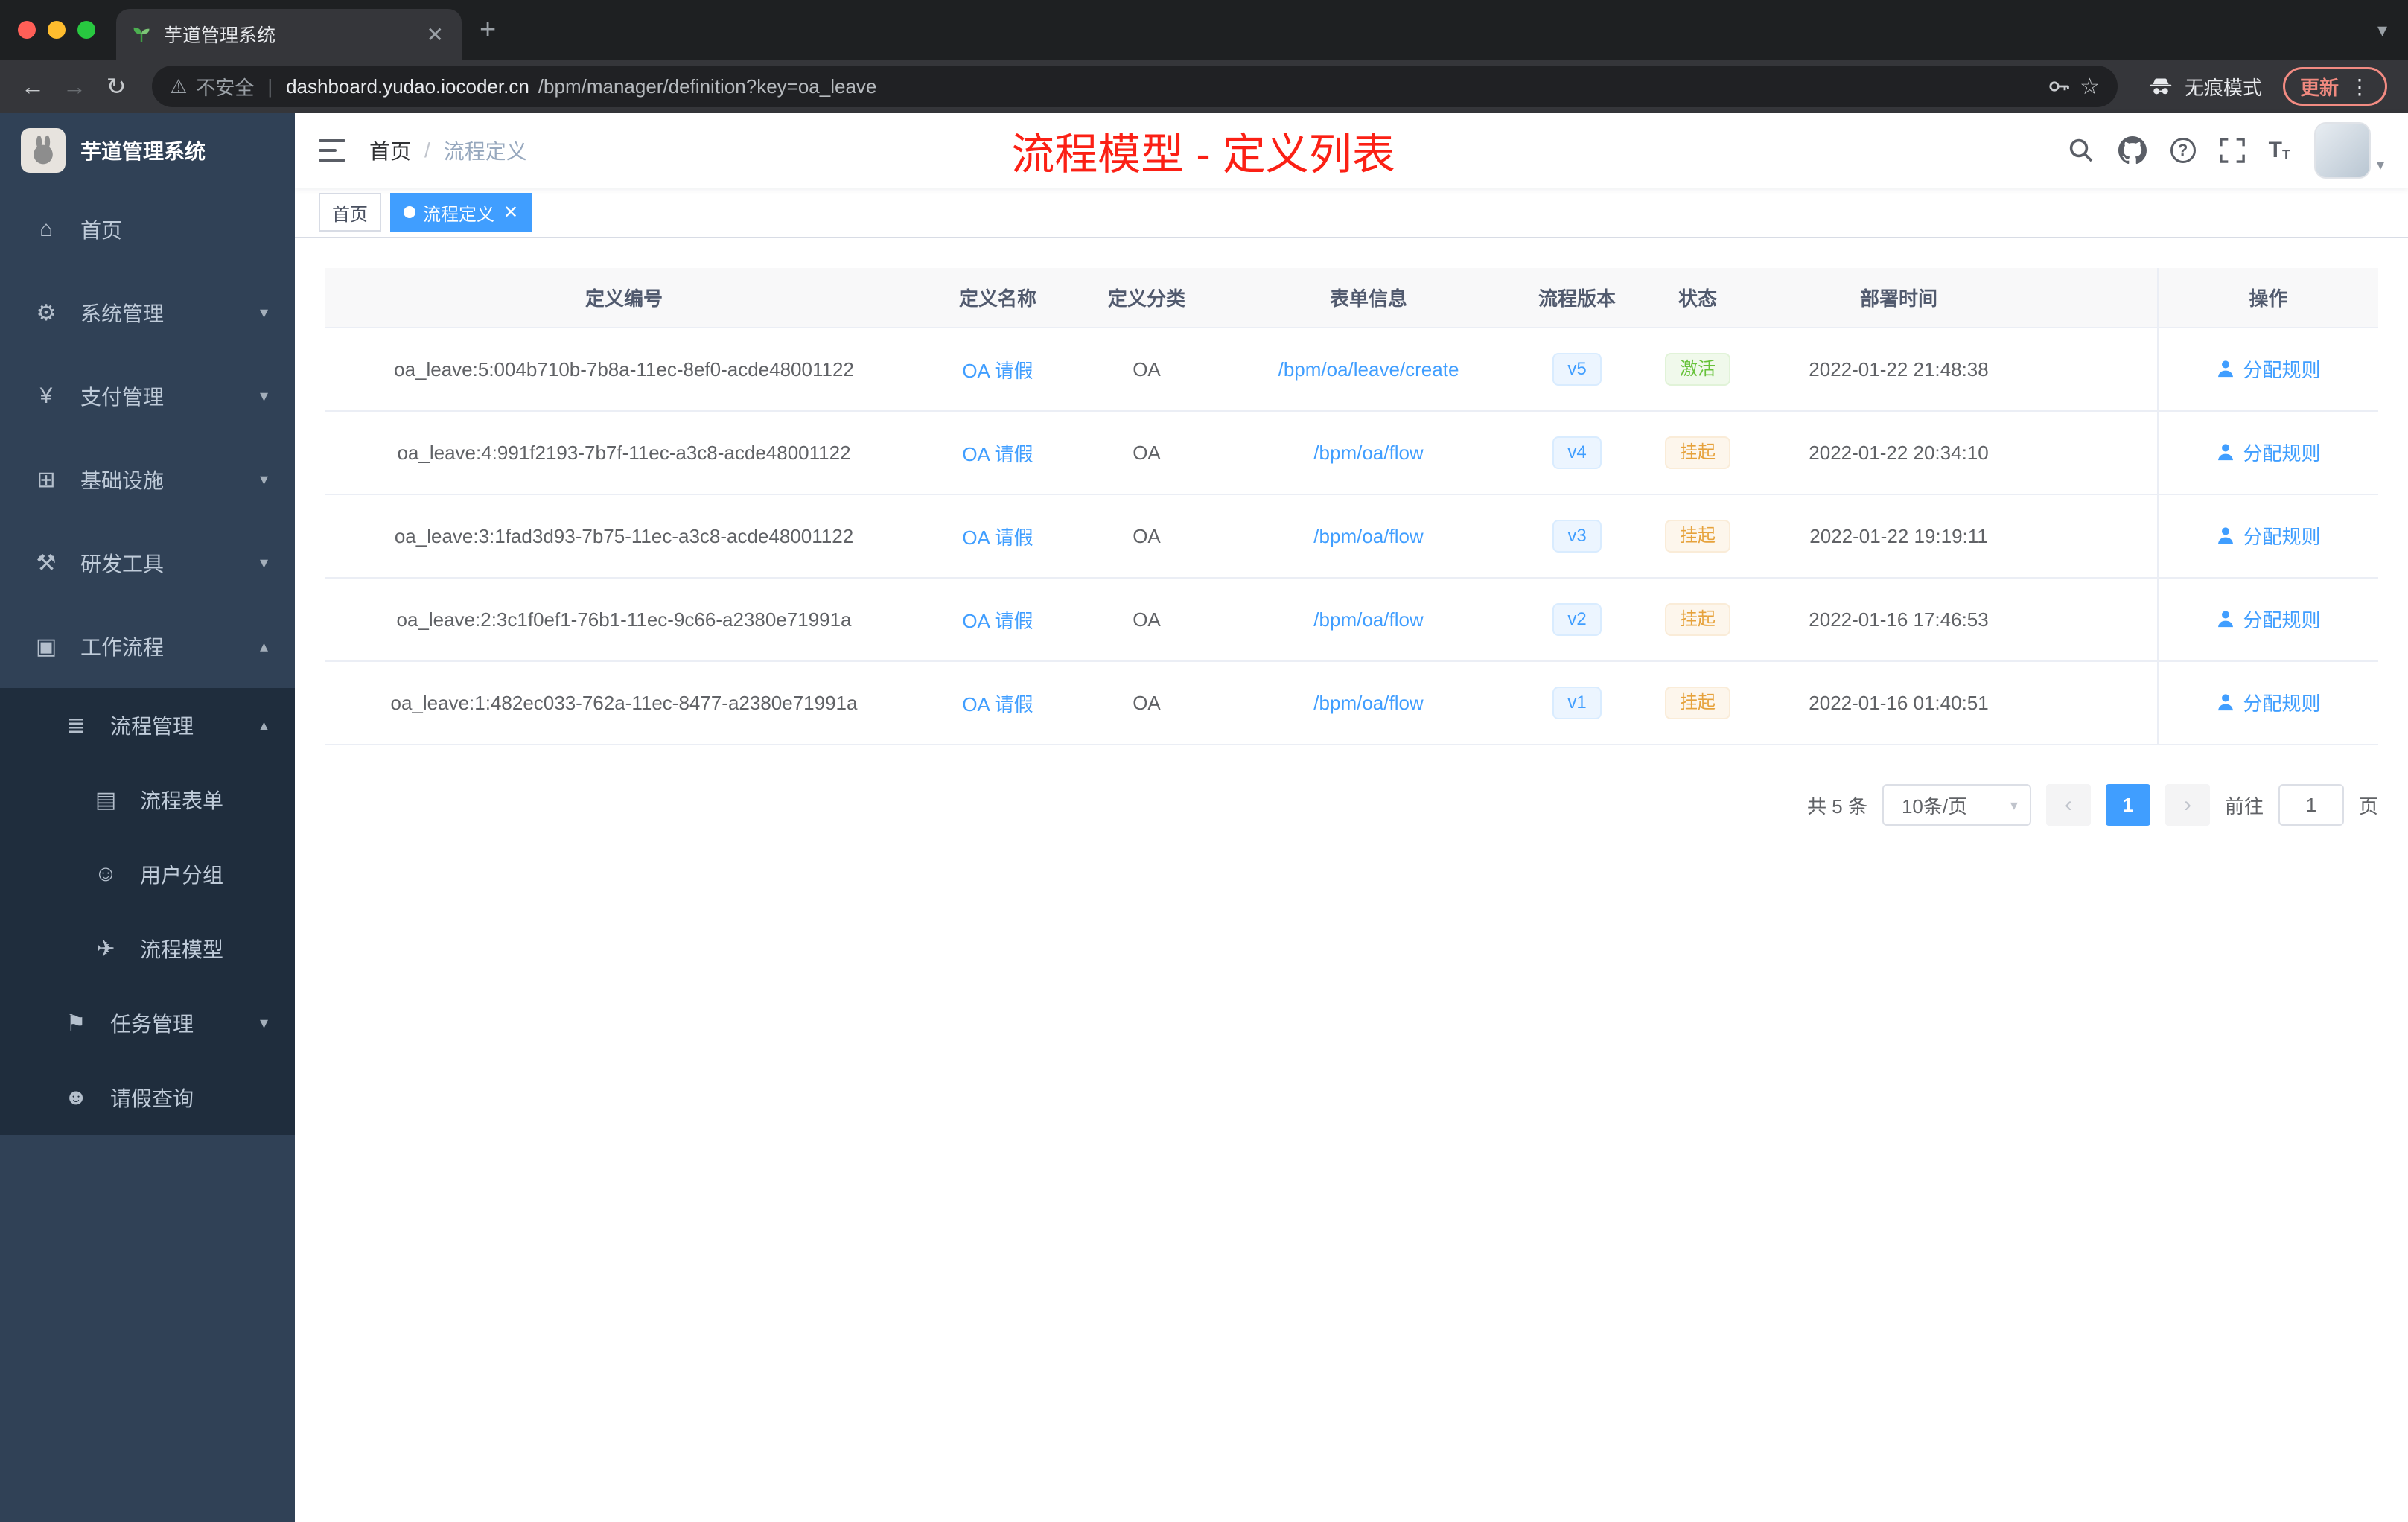 The image size is (2408, 1522). Describe the element at coordinates (1956, 805) in the screenshot. I see `page-size-select: 10条/页 ▾` at that location.